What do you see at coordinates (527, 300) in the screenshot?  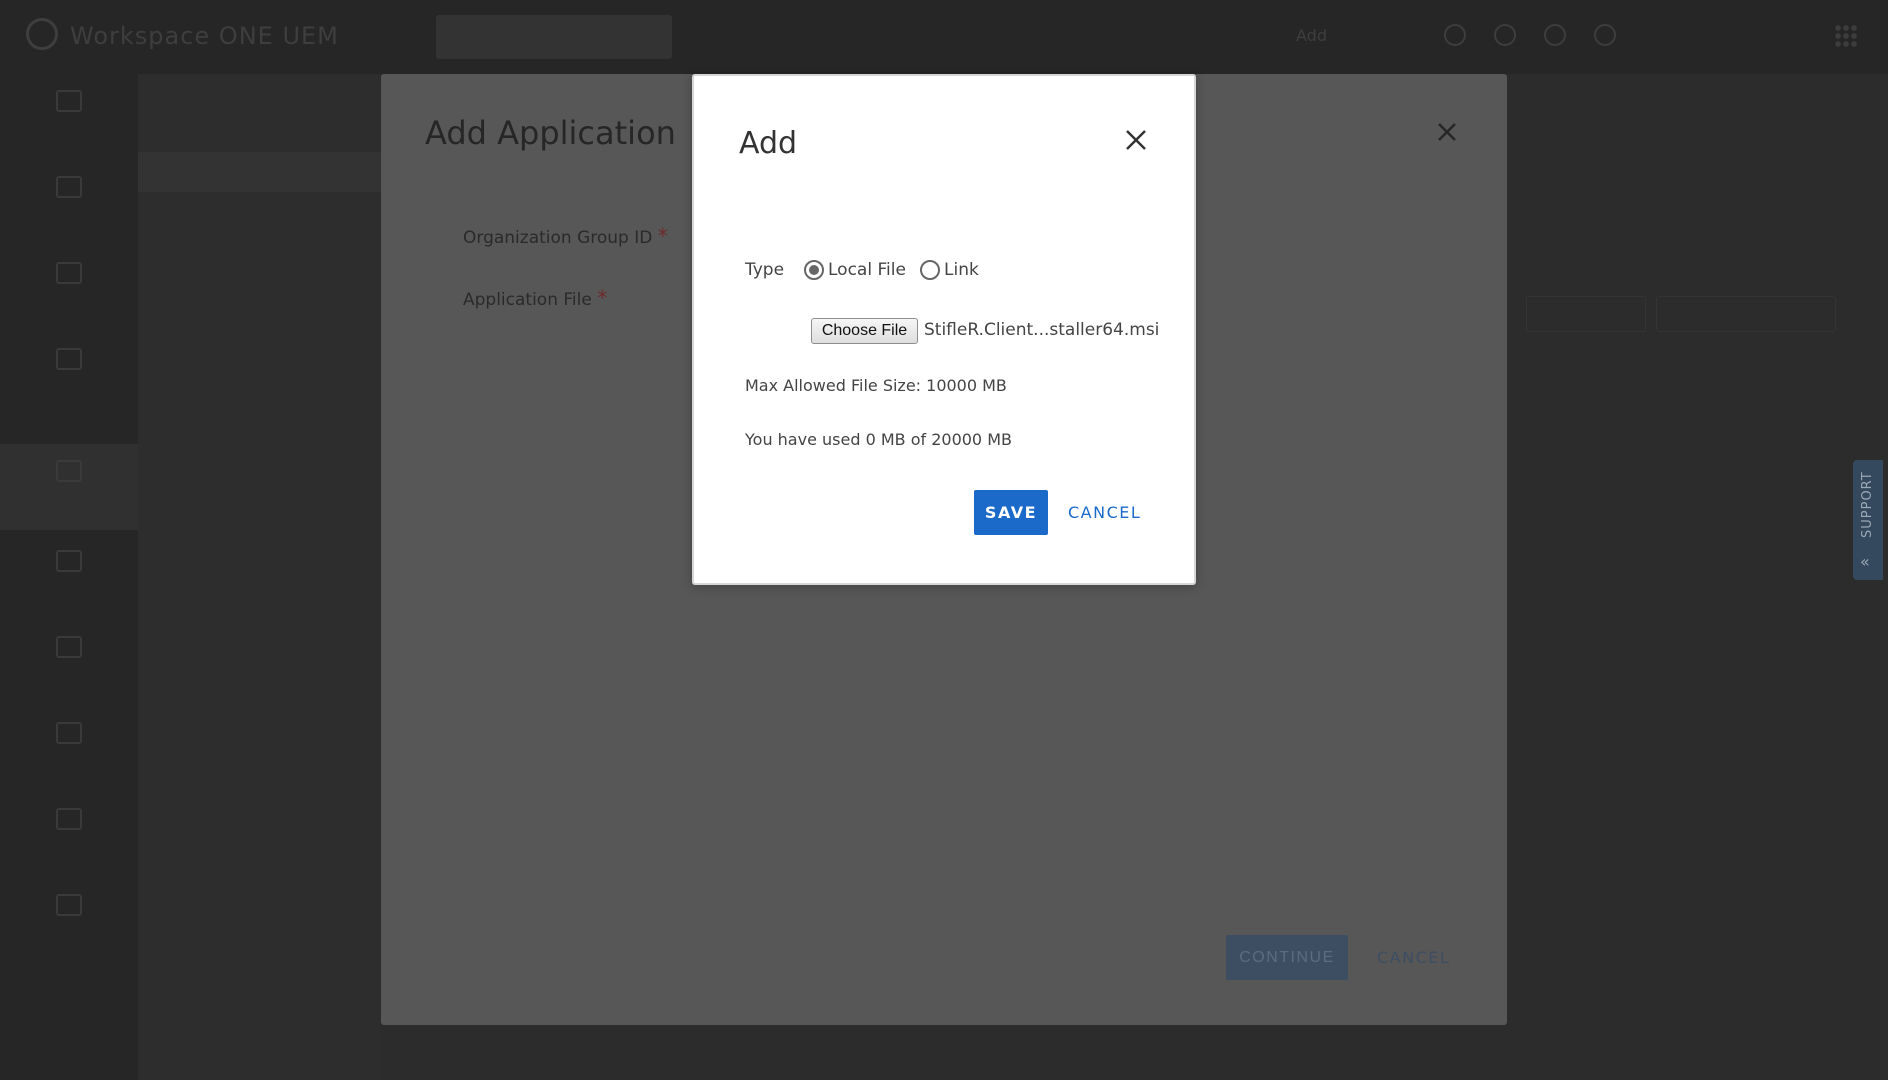 I see `application-file-text: Application File` at bounding box center [527, 300].